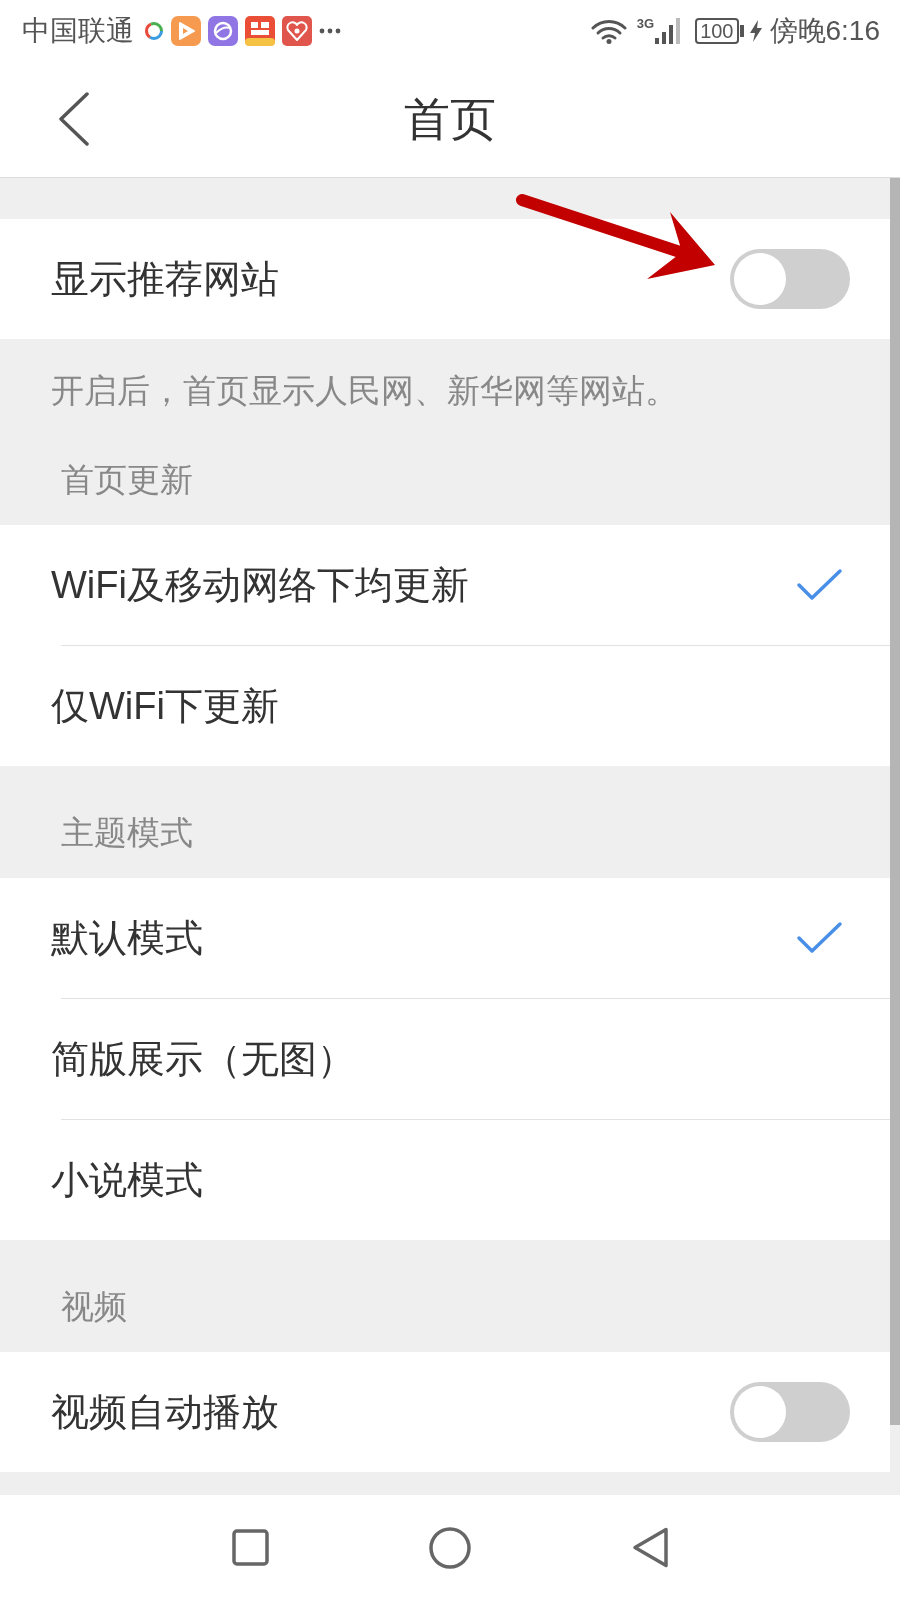 Image resolution: width=900 pixels, height=1600 pixels. Describe the element at coordinates (260, 30) in the screenshot. I see `app-tile-icon` at that location.